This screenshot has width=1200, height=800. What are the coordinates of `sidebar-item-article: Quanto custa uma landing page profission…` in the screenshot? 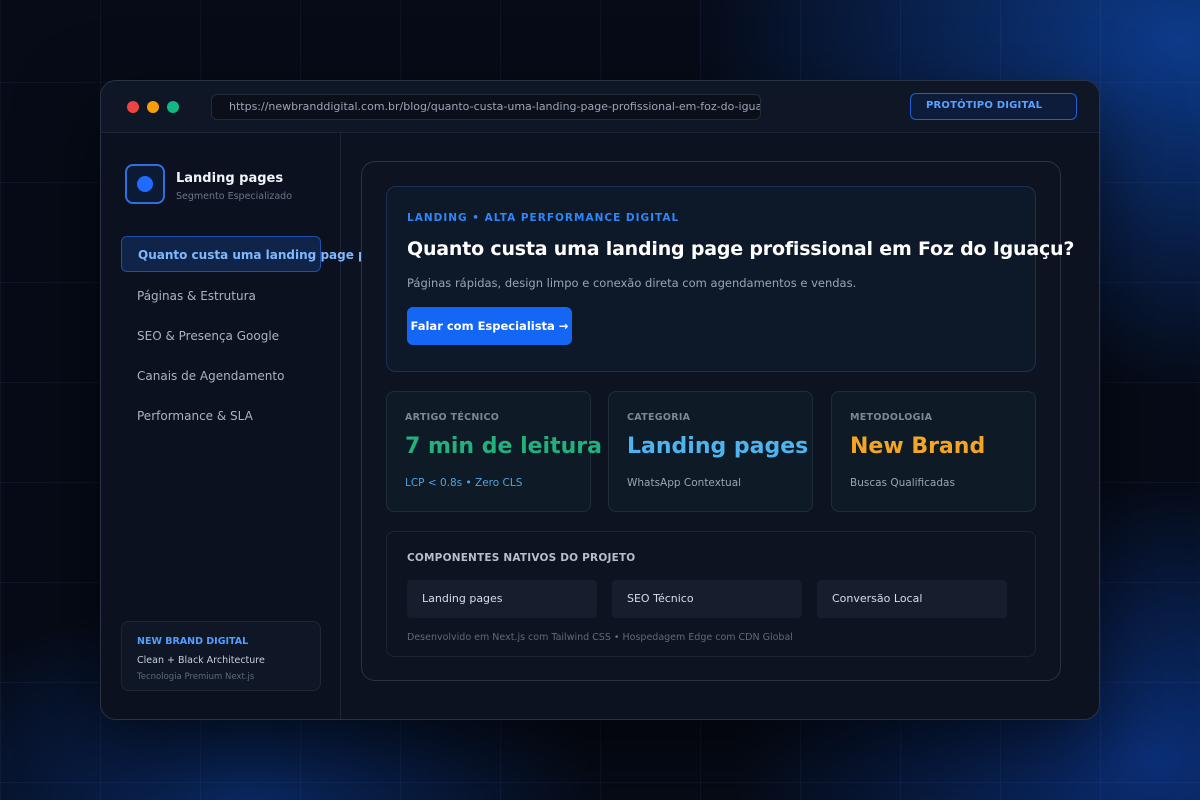 It's located at (242, 254).